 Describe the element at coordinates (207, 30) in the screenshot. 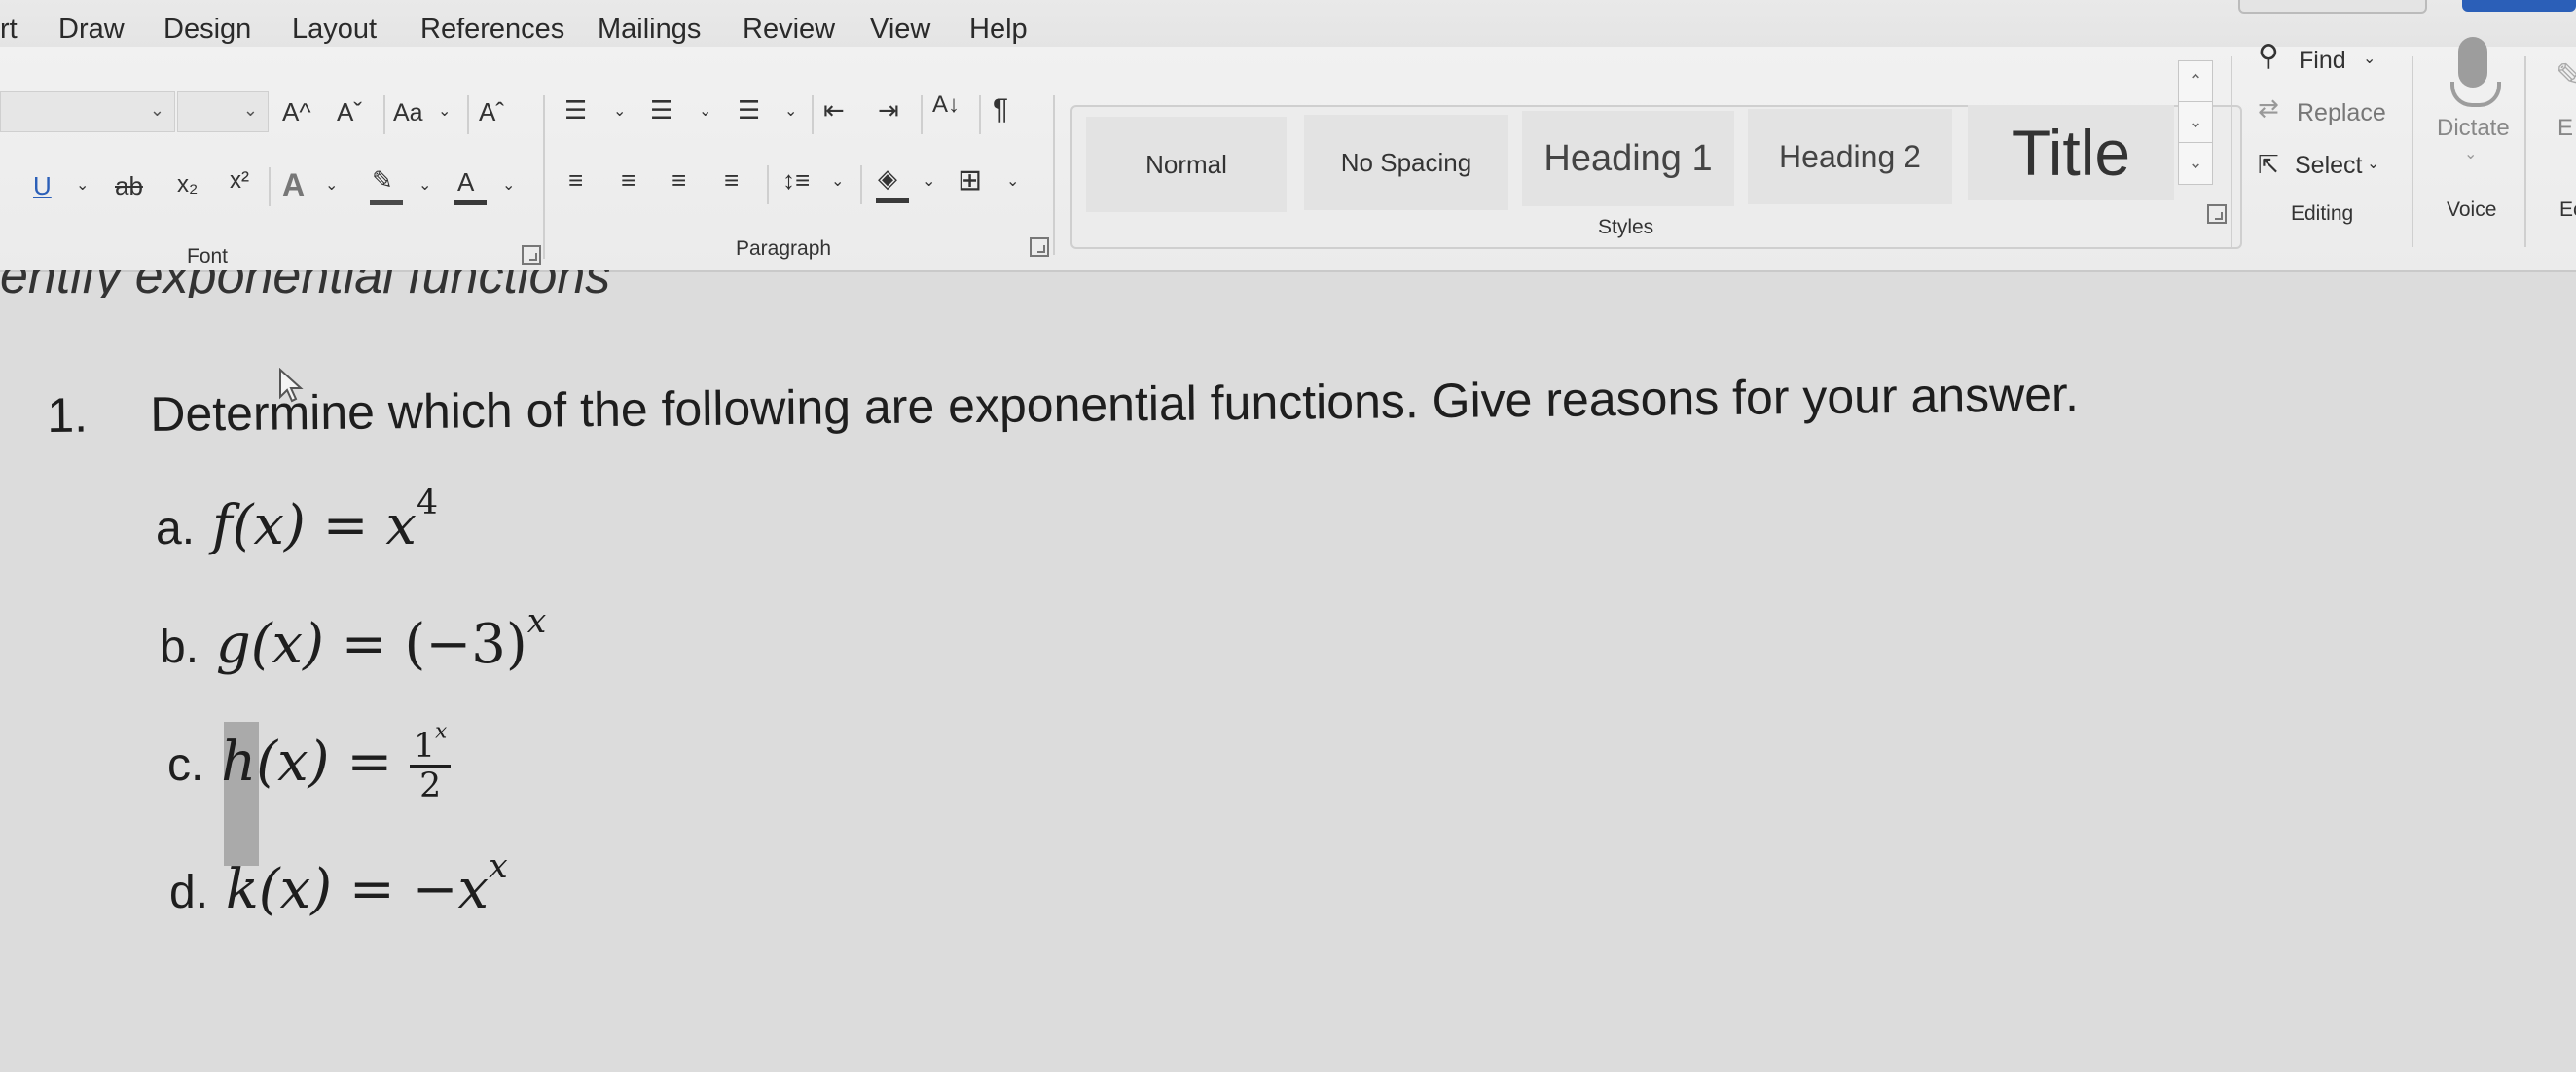

I see `tab-design: Design` at that location.